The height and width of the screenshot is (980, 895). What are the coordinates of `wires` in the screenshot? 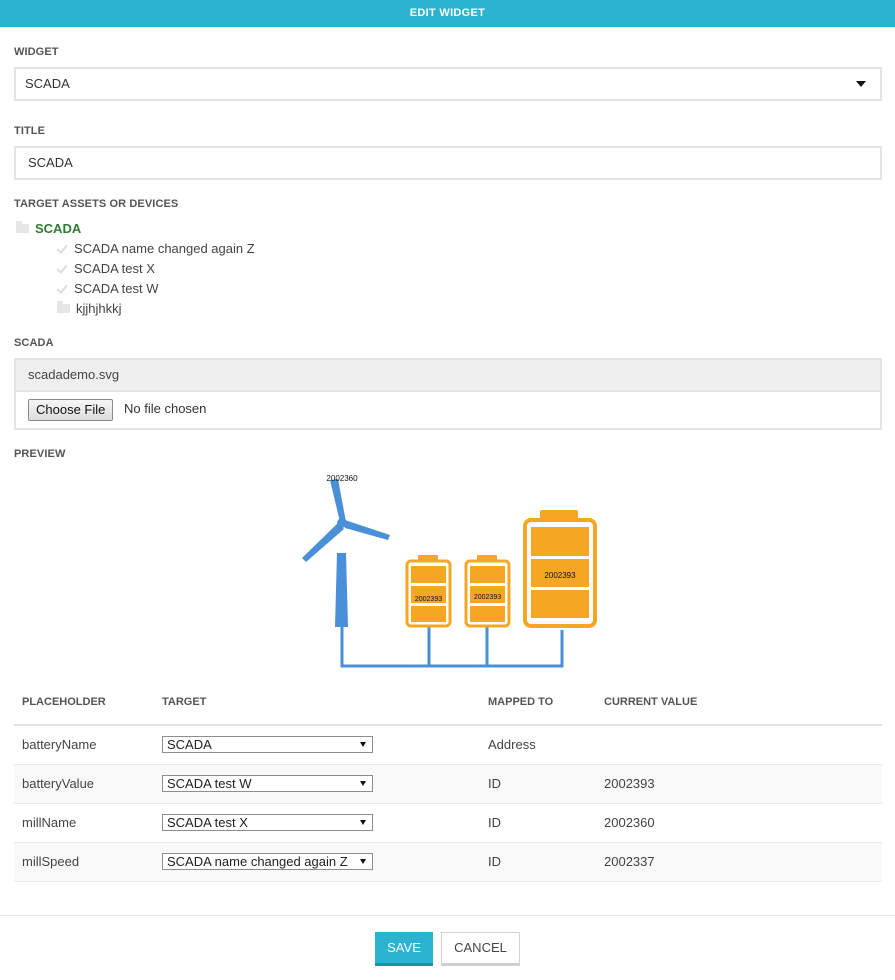 It's located at (452, 647).